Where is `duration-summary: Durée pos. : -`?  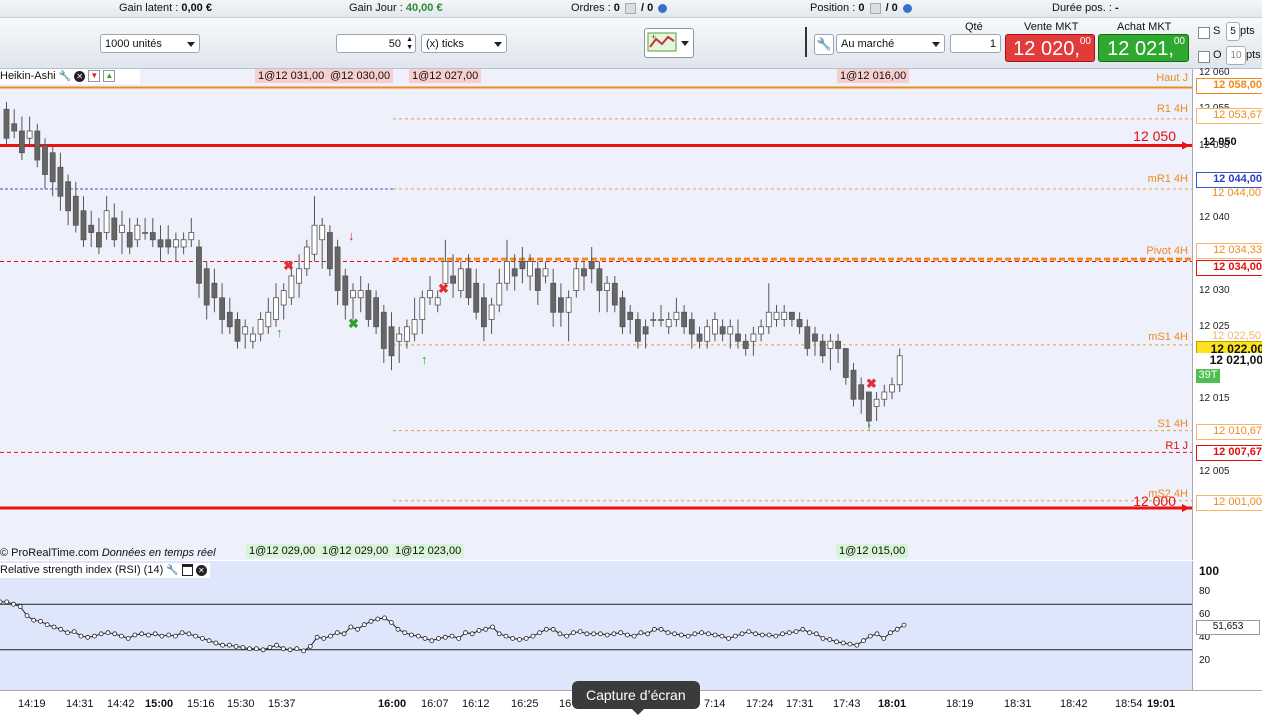 duration-summary: Durée pos. : - is located at coordinates (1085, 8).